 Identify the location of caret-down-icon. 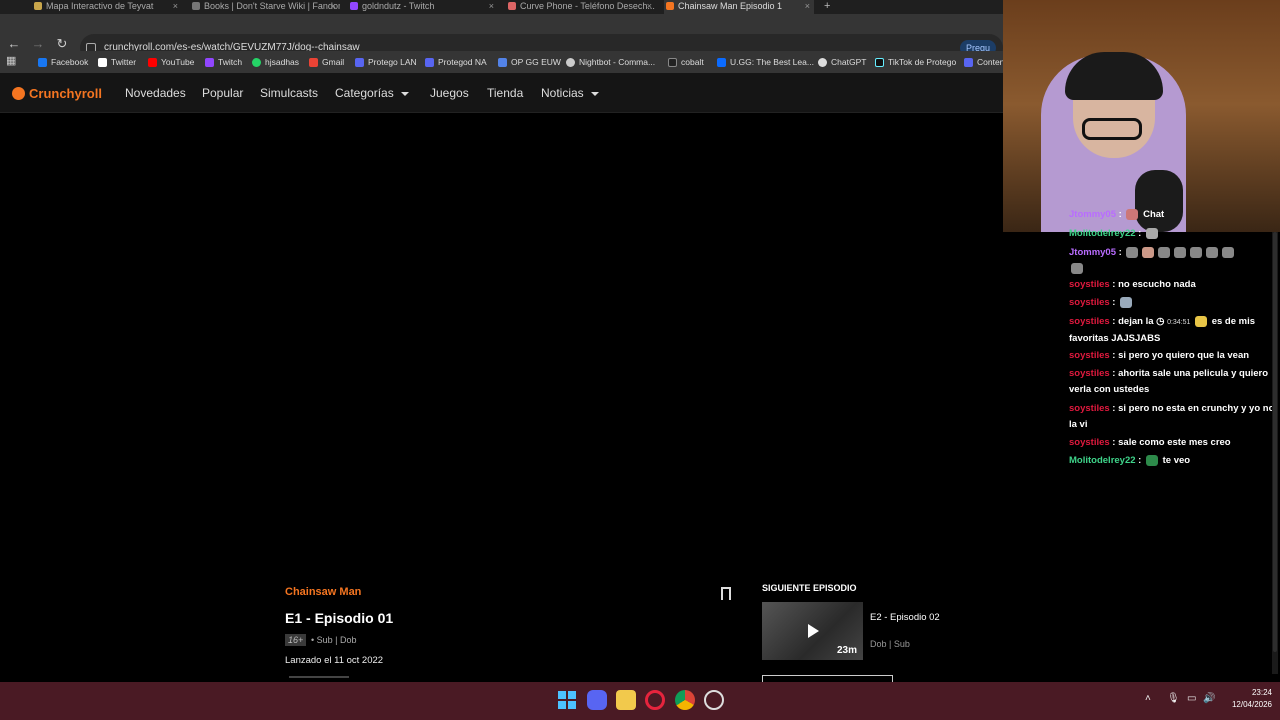
(404, 93).